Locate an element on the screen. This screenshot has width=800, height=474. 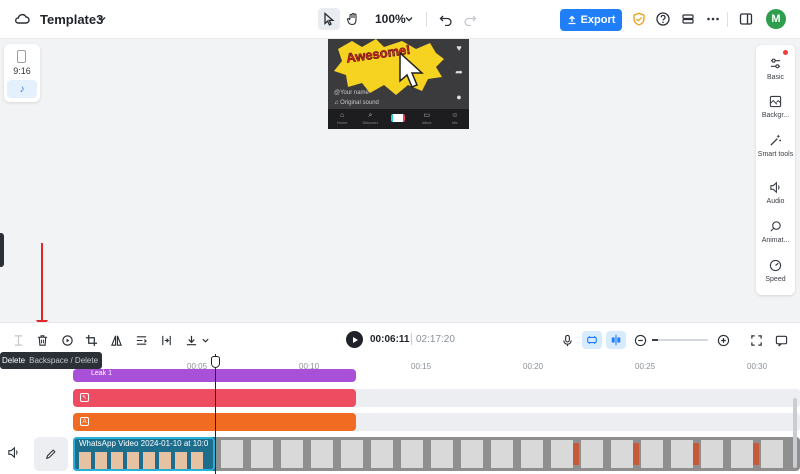
linkage-icon is located at coordinates (616, 340).